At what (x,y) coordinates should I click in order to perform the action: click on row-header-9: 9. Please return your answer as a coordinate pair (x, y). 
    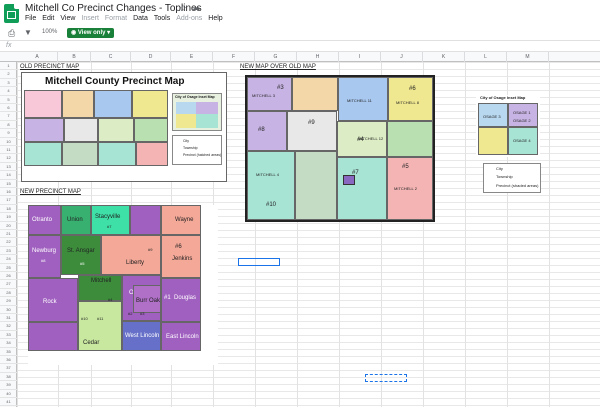
    Looking at the image, I should click on (8, 133).